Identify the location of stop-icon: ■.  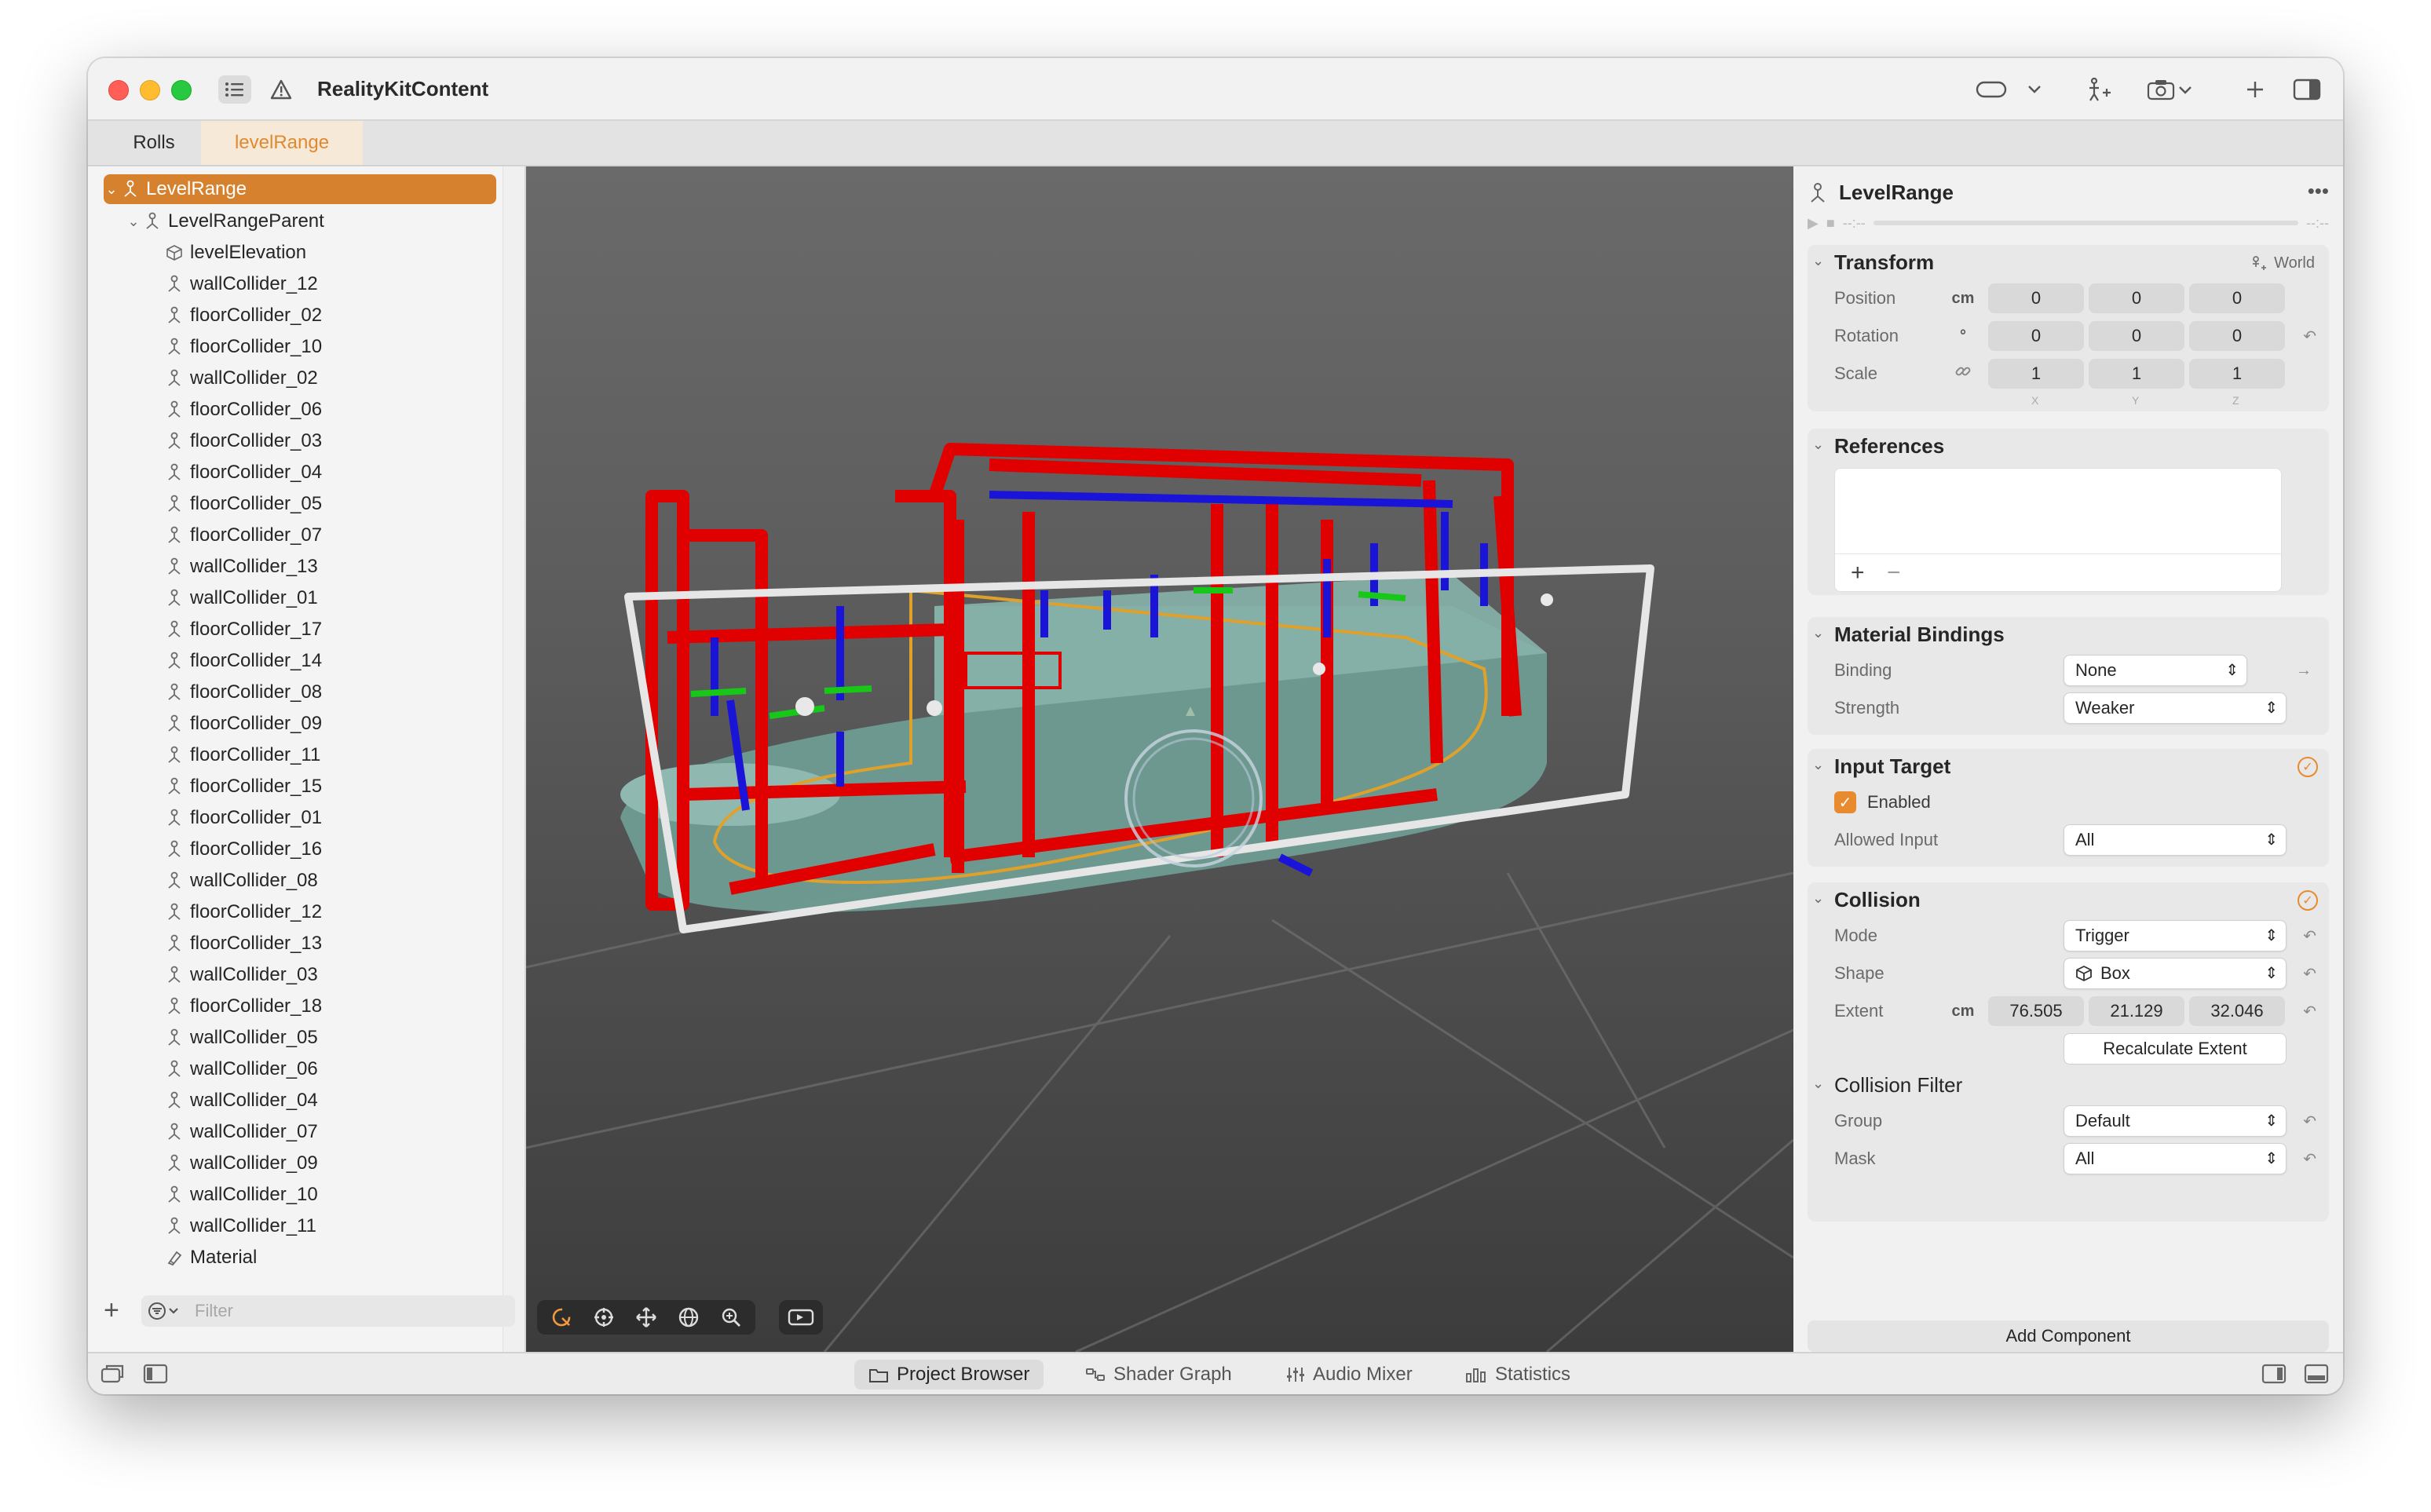
(1830, 223).